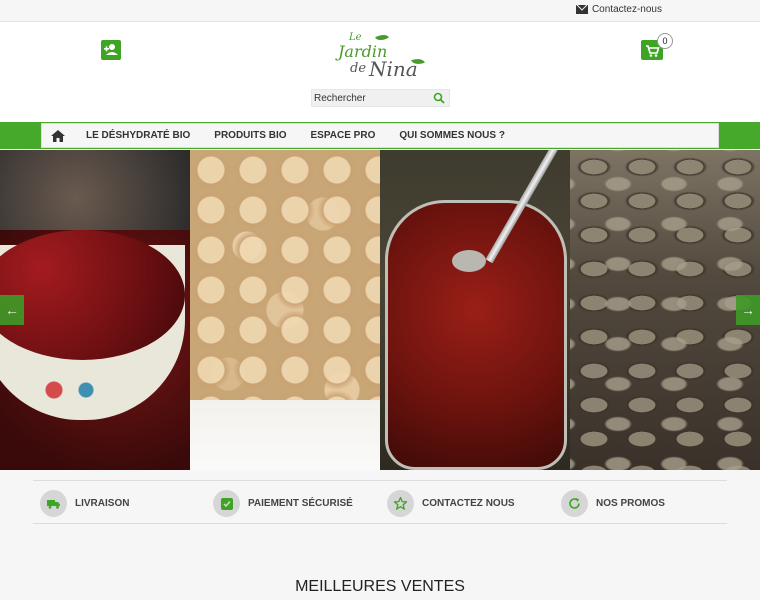 This screenshot has height=600, width=760. What do you see at coordinates (665, 41) in the screenshot?
I see `cart-count-badge: 0` at bounding box center [665, 41].